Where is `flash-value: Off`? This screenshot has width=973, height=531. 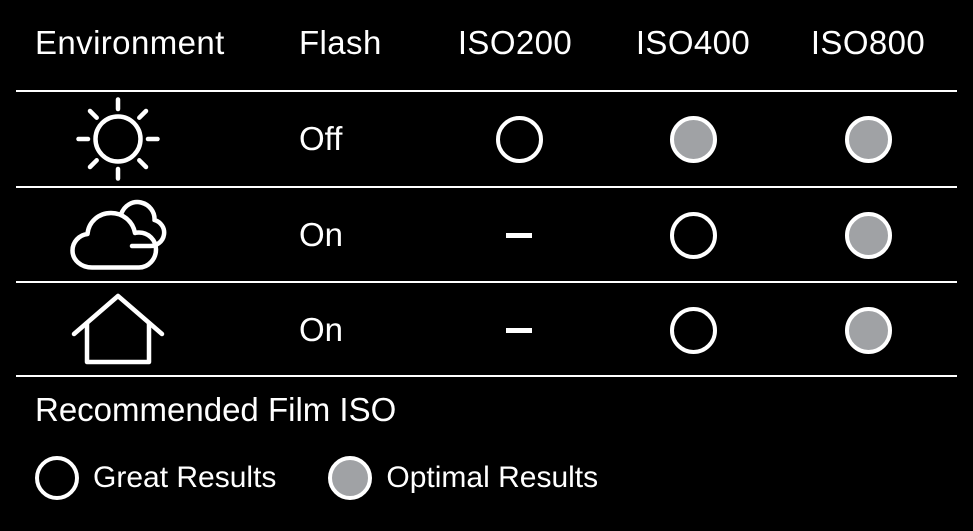 flash-value: Off is located at coordinates (321, 138).